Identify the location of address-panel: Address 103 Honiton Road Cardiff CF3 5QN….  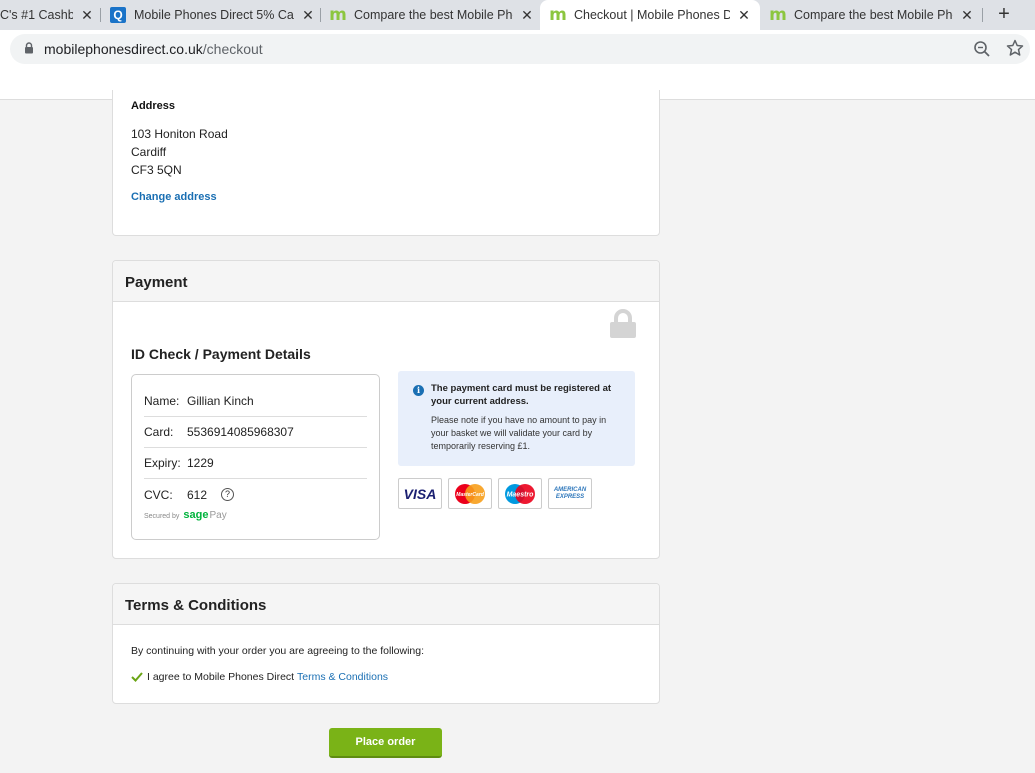
(386, 163).